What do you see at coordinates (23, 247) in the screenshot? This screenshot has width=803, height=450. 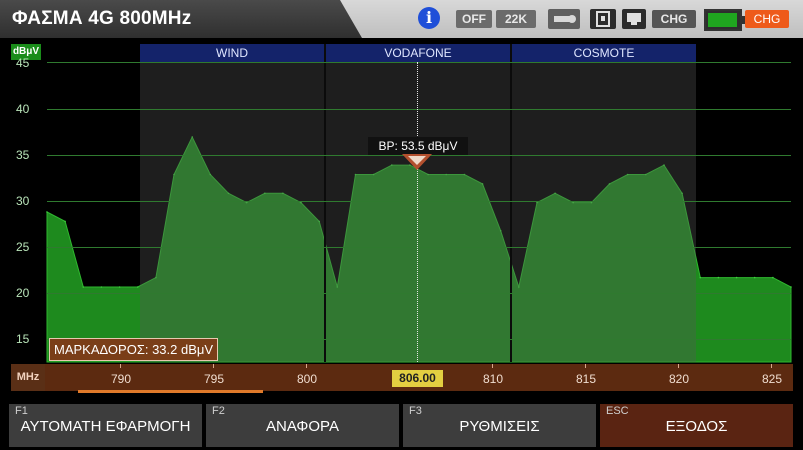 I see `y-tick-label: 25` at bounding box center [23, 247].